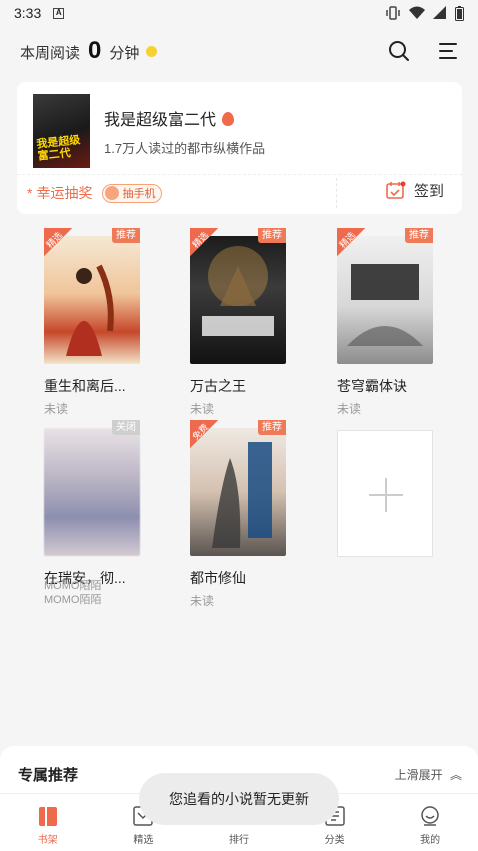  Describe the element at coordinates (455, 775) in the screenshot. I see `chevron-up-icon: ︽` at that location.